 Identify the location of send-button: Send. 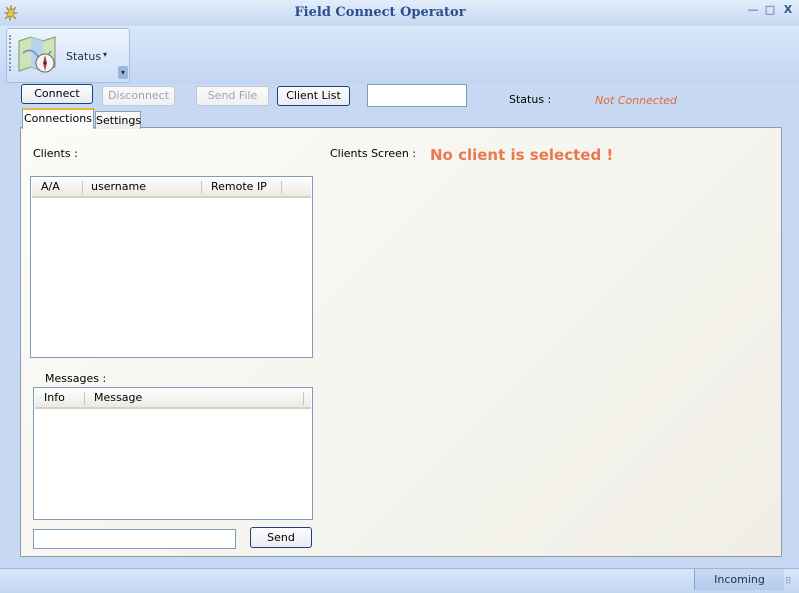
(281, 537).